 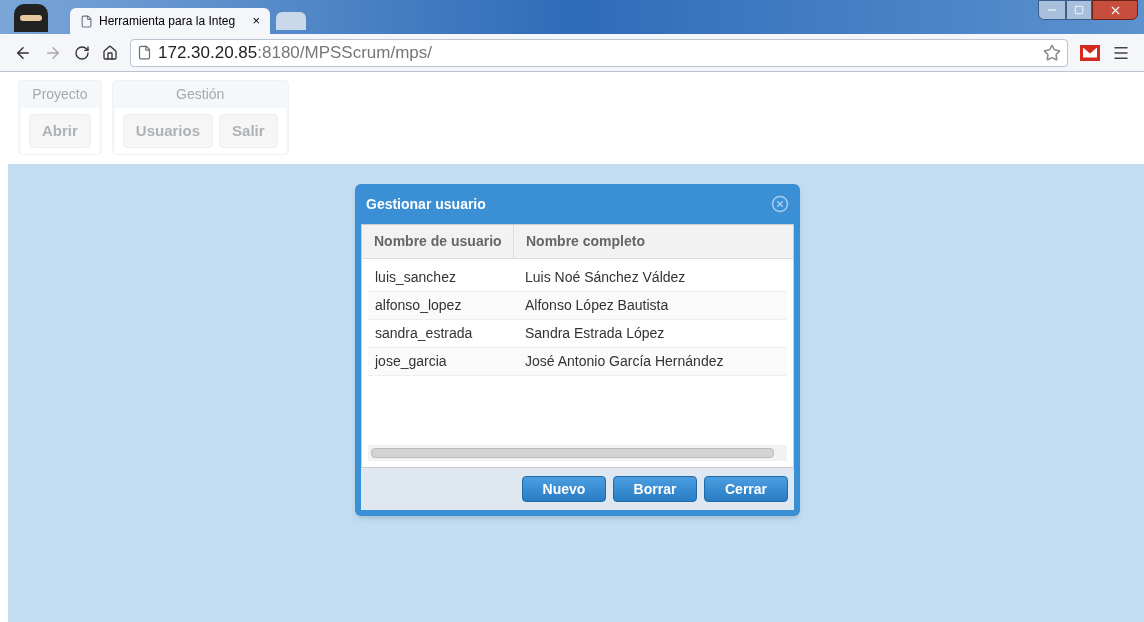 I want to click on dialog-title: Gestionar usuario, so click(x=426, y=204).